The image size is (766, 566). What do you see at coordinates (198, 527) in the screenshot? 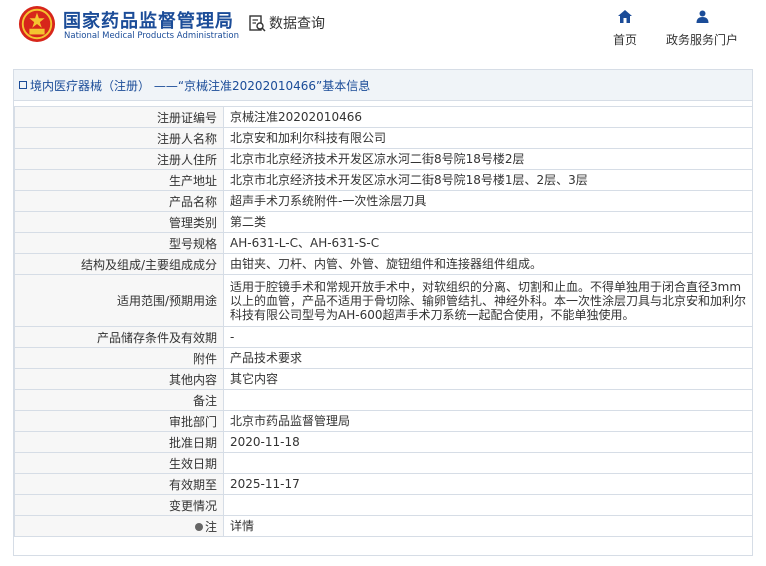
I see `note-icon` at bounding box center [198, 527].